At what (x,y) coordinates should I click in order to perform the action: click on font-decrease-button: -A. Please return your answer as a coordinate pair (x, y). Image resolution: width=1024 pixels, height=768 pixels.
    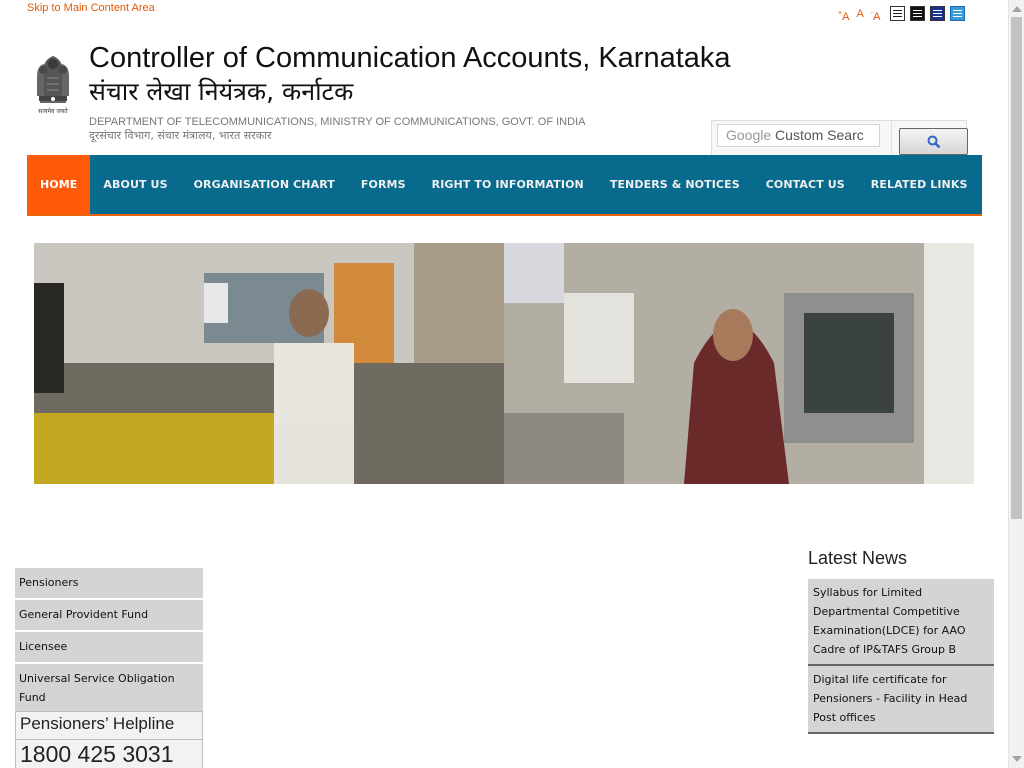
    Looking at the image, I should click on (876, 15).